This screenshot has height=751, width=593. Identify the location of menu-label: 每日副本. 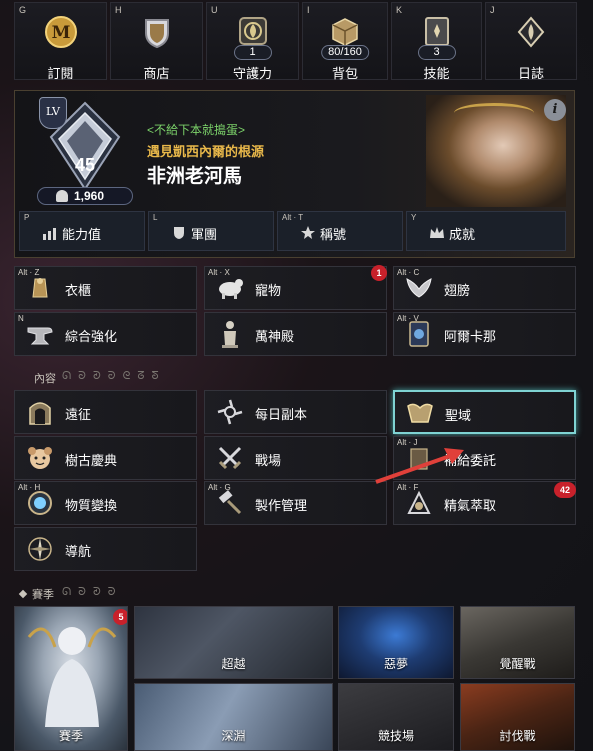
(281, 414).